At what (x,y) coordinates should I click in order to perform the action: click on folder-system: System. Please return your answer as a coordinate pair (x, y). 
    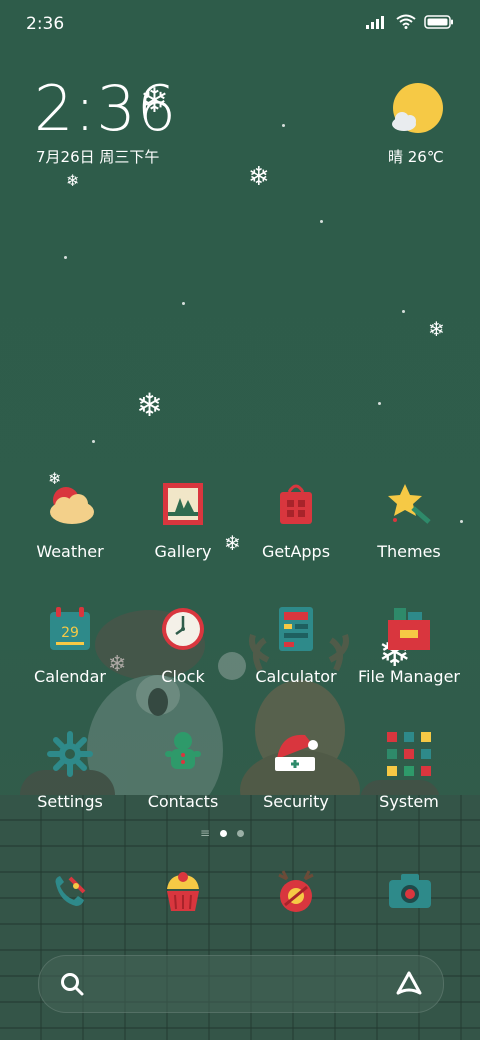
    Looking at the image, I should click on (409, 766).